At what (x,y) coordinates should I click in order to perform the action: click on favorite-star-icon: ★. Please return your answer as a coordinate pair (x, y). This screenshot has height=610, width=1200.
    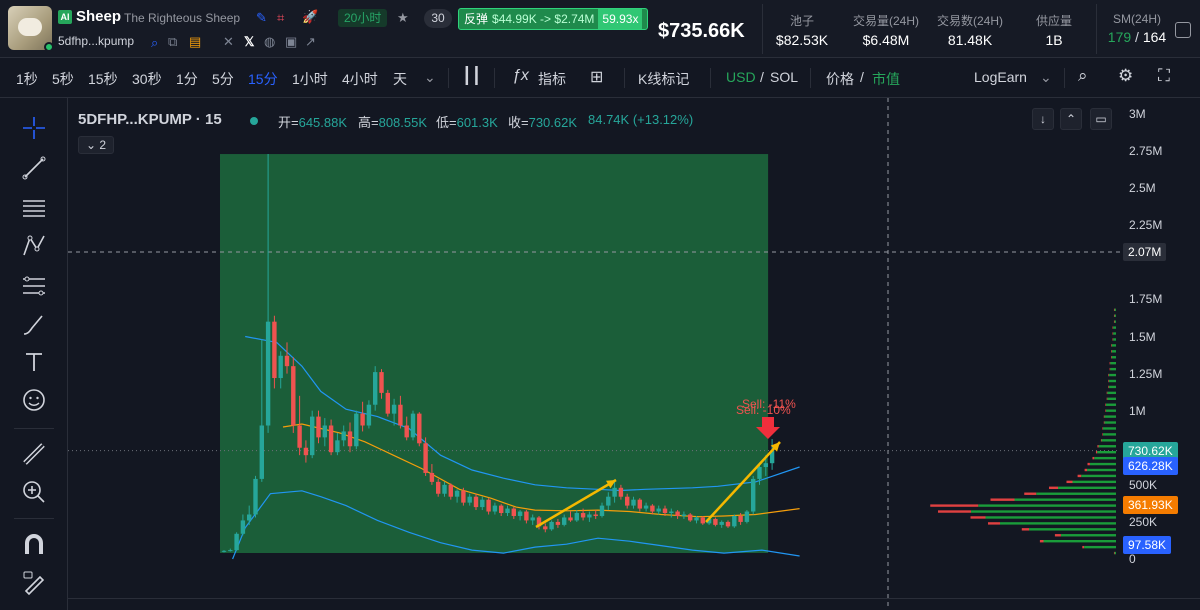
    Looking at the image, I should click on (403, 18).